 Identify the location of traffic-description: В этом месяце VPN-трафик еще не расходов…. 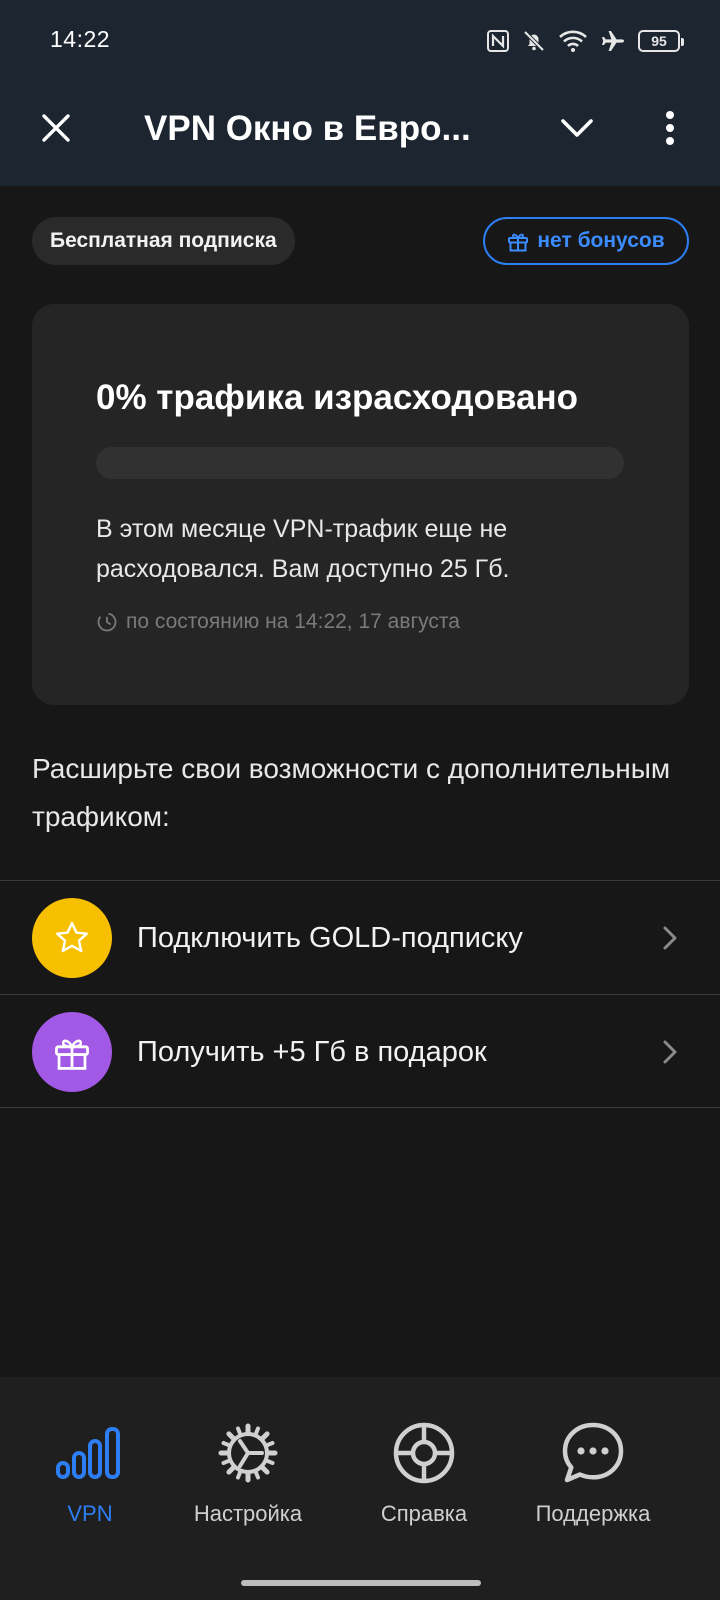
(303, 549).